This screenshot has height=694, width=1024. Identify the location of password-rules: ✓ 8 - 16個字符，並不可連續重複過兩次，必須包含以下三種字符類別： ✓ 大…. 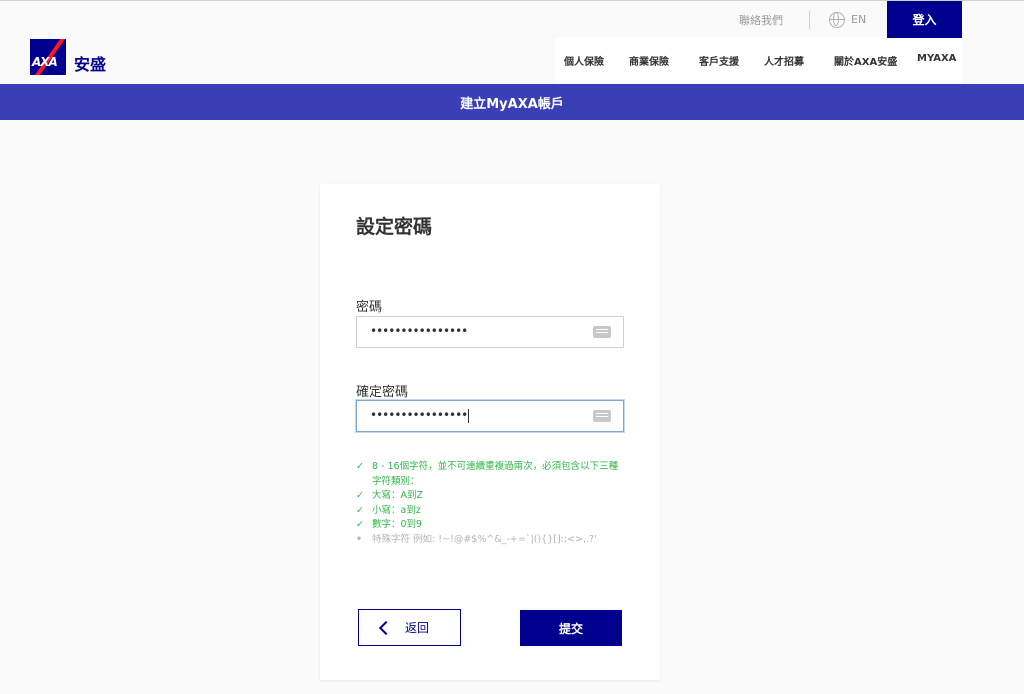
(491, 503).